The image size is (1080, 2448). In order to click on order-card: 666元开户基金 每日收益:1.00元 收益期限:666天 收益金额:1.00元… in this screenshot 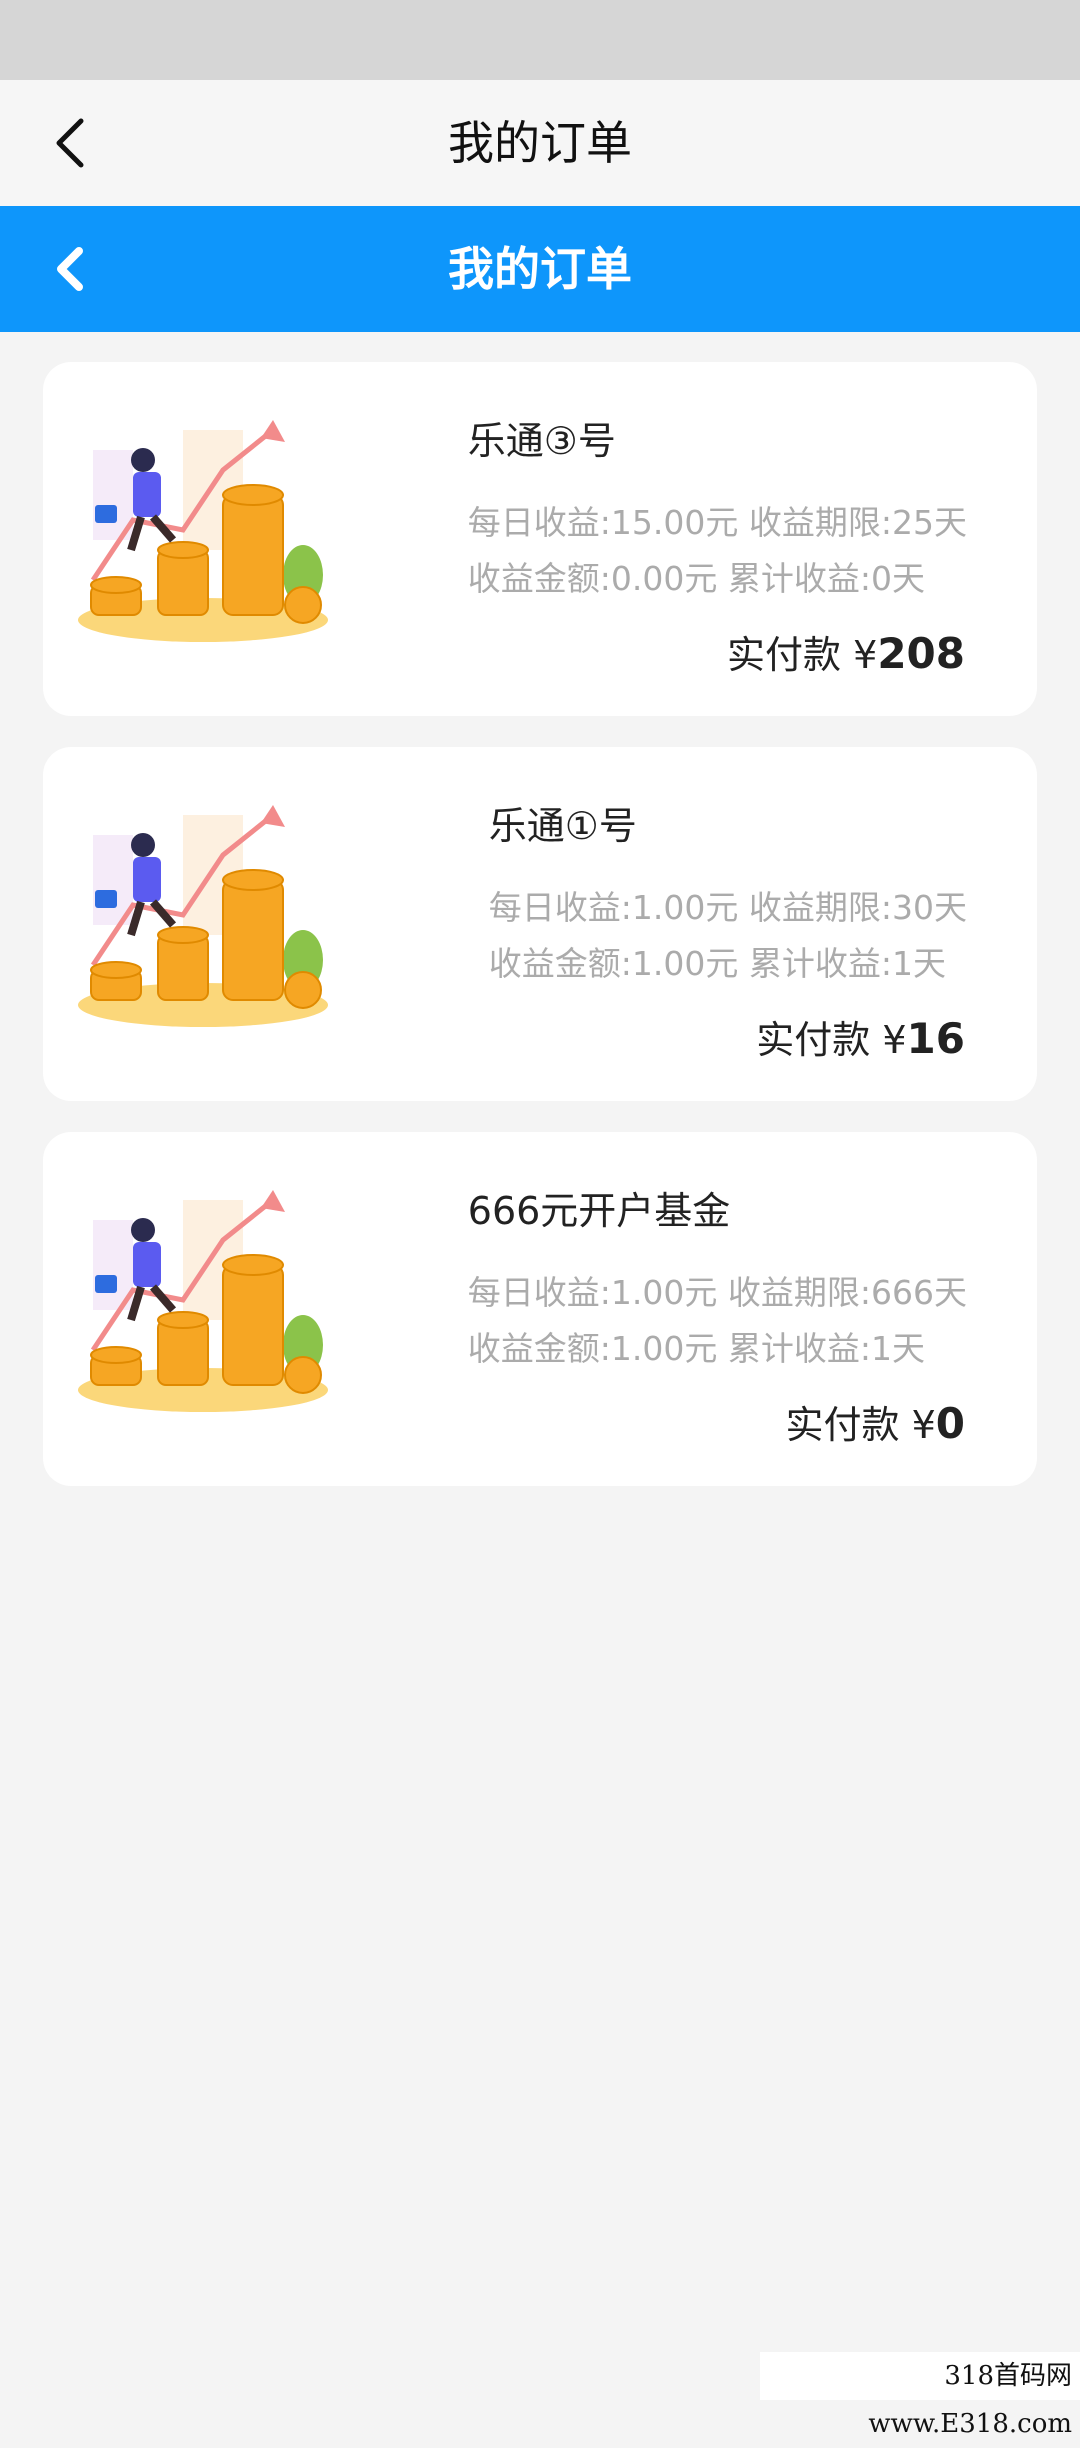, I will do `click(540, 1309)`.